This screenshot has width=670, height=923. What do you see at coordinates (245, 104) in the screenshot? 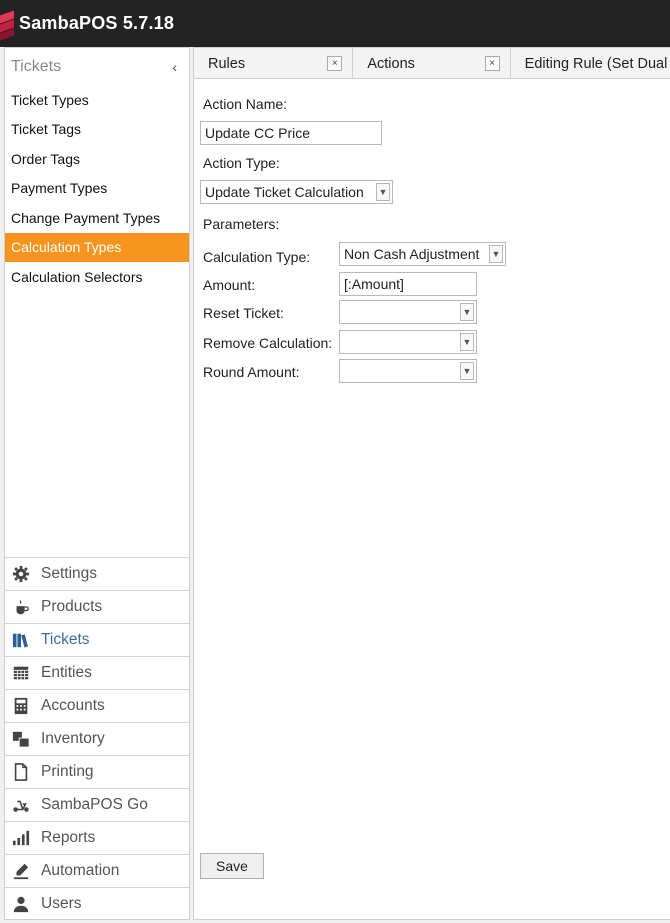
I see `action-name-label: Action Name:` at bounding box center [245, 104].